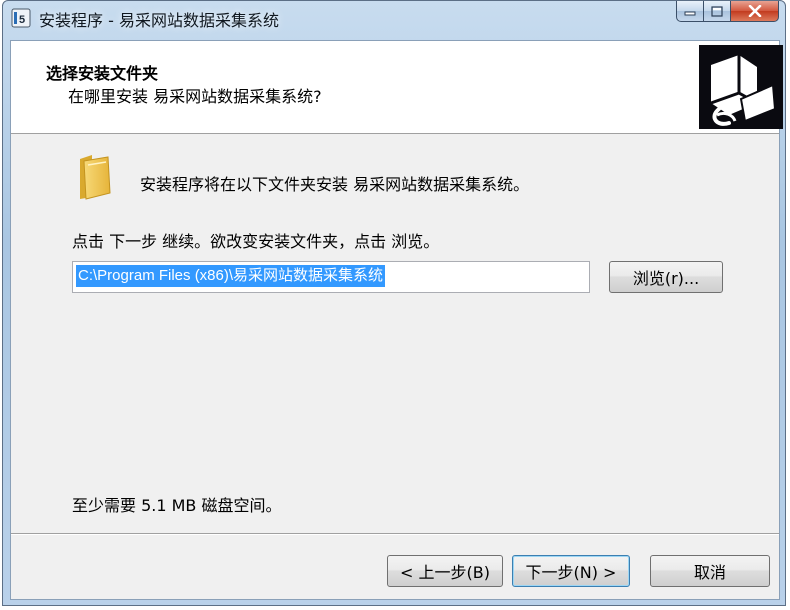 The image size is (790, 610). Describe the element at coordinates (394, 18) in the screenshot. I see `title-bar: 5 安装程序 - 易采网站数据采集系统` at that location.